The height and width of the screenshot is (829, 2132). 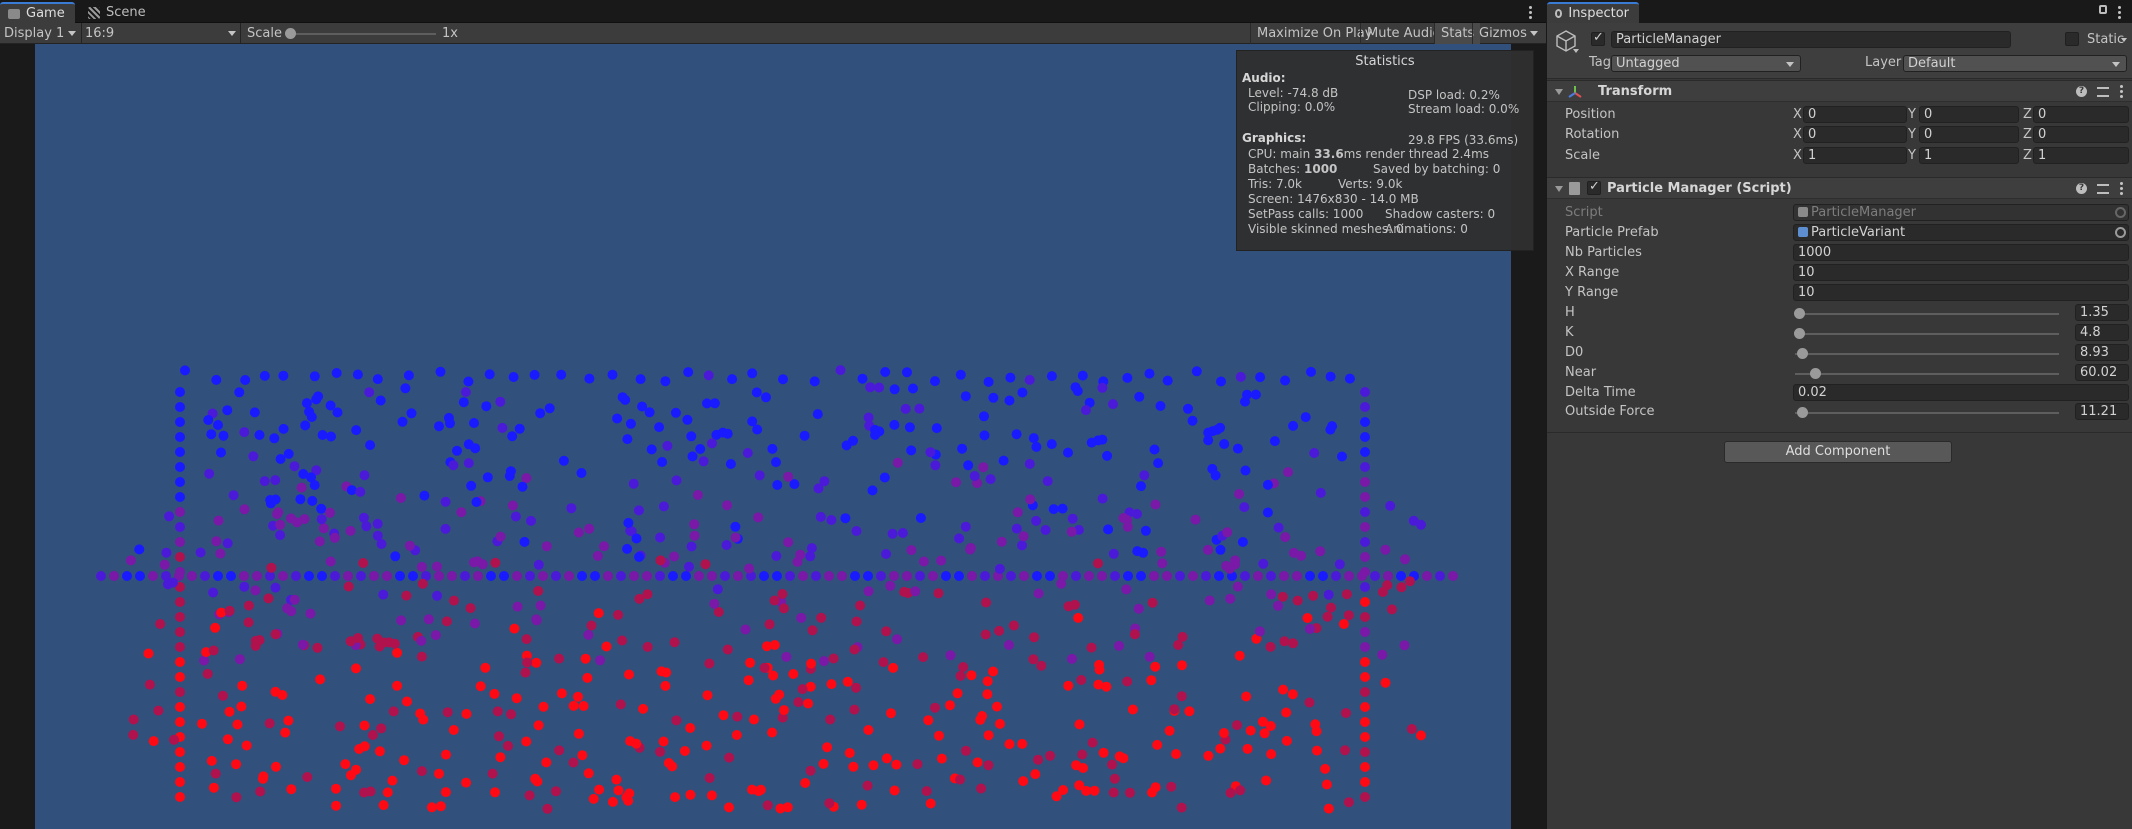 What do you see at coordinates (2124, 40) in the screenshot?
I see `static-chevron-down-icon` at bounding box center [2124, 40].